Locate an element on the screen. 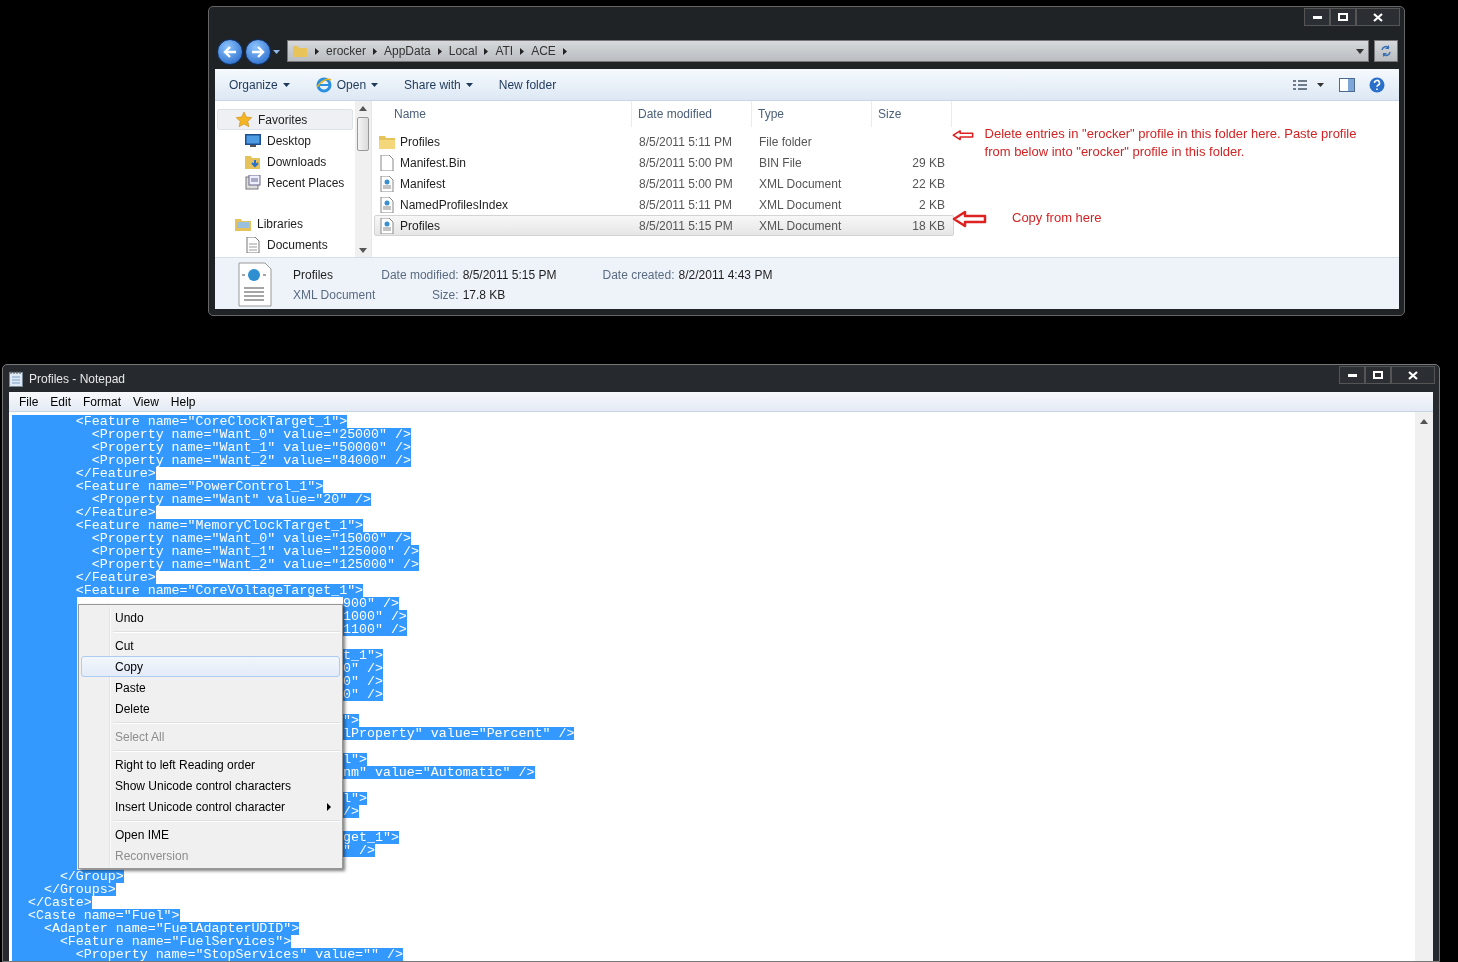  breadcrumb-item: AppData is located at coordinates (407, 51).